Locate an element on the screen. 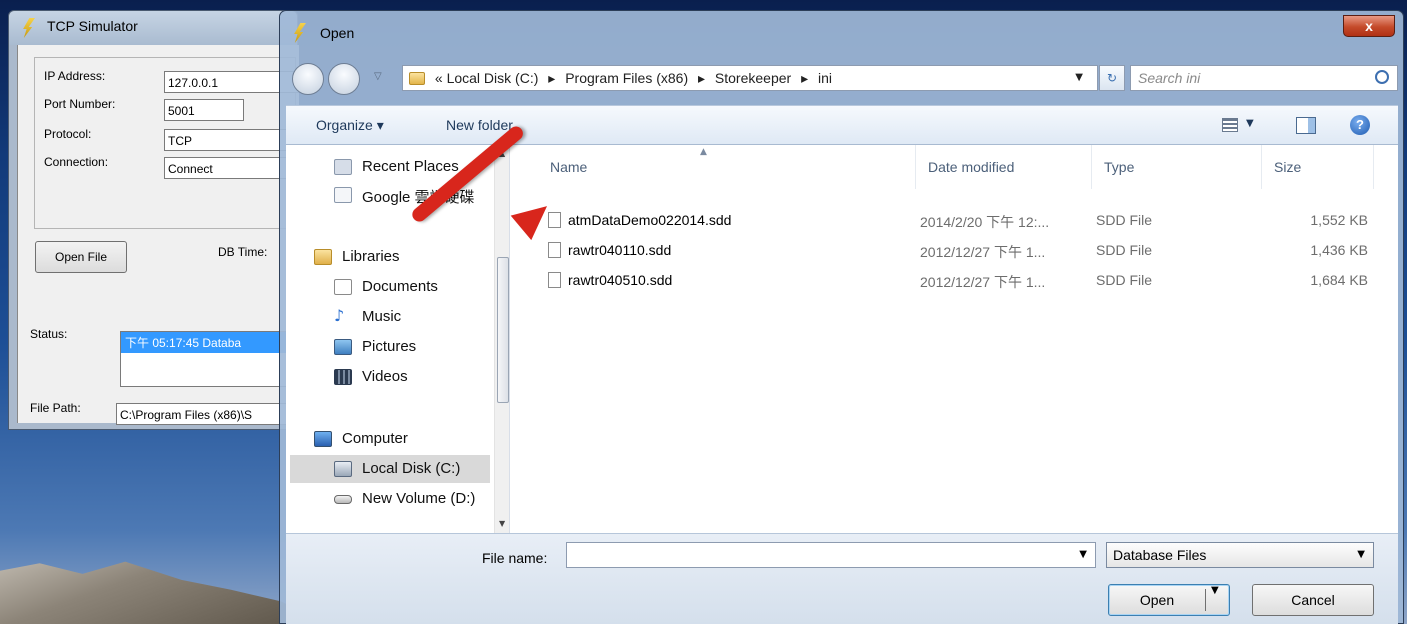 The height and width of the screenshot is (624, 1407). nav-item-videos: Videos is located at coordinates (390, 377).